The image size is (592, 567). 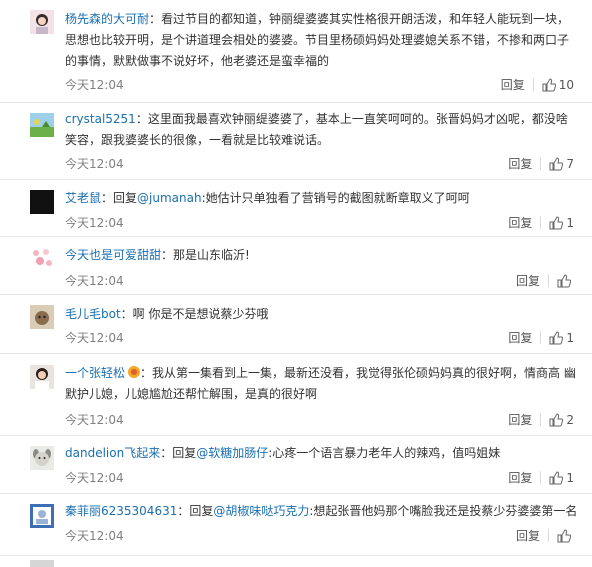 I want to click on comment-content: ：啊 你是不是想说蔡少芬哦, so click(x=194, y=314).